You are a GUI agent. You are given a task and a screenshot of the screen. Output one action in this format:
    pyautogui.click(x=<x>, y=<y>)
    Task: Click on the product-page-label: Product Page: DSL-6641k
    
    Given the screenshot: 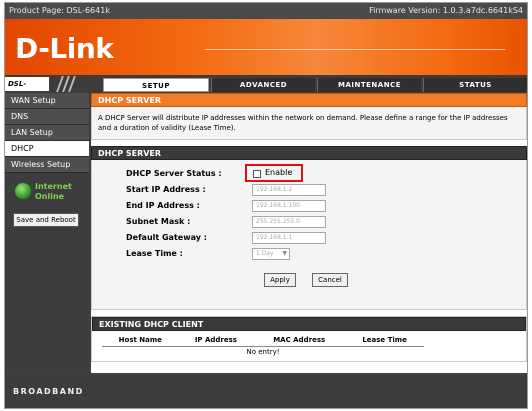 What is the action you would take?
    pyautogui.click(x=59, y=10)
    